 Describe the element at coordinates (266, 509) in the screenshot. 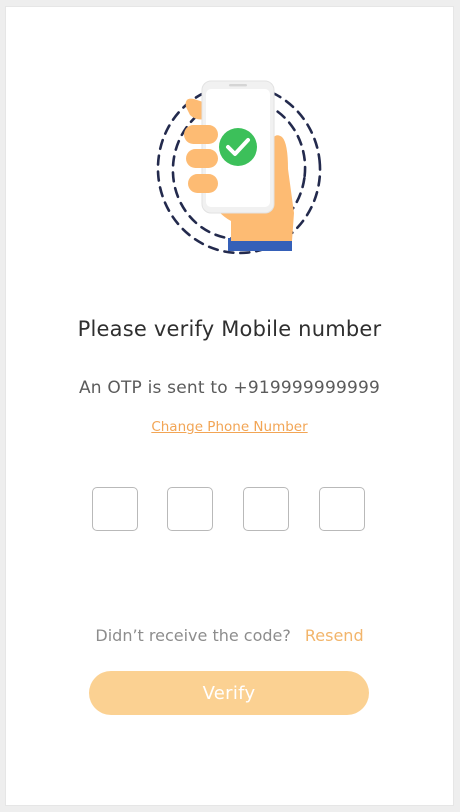

I see `otp-digit-3-input` at that location.